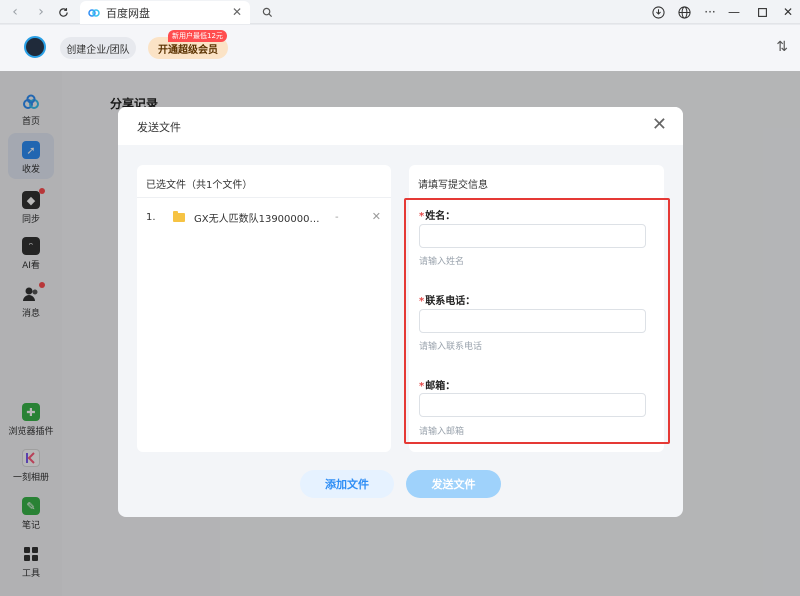 Image resolution: width=800 pixels, height=596 pixels. What do you see at coordinates (734, 12) in the screenshot?
I see `minimize-icon: —` at bounding box center [734, 12].